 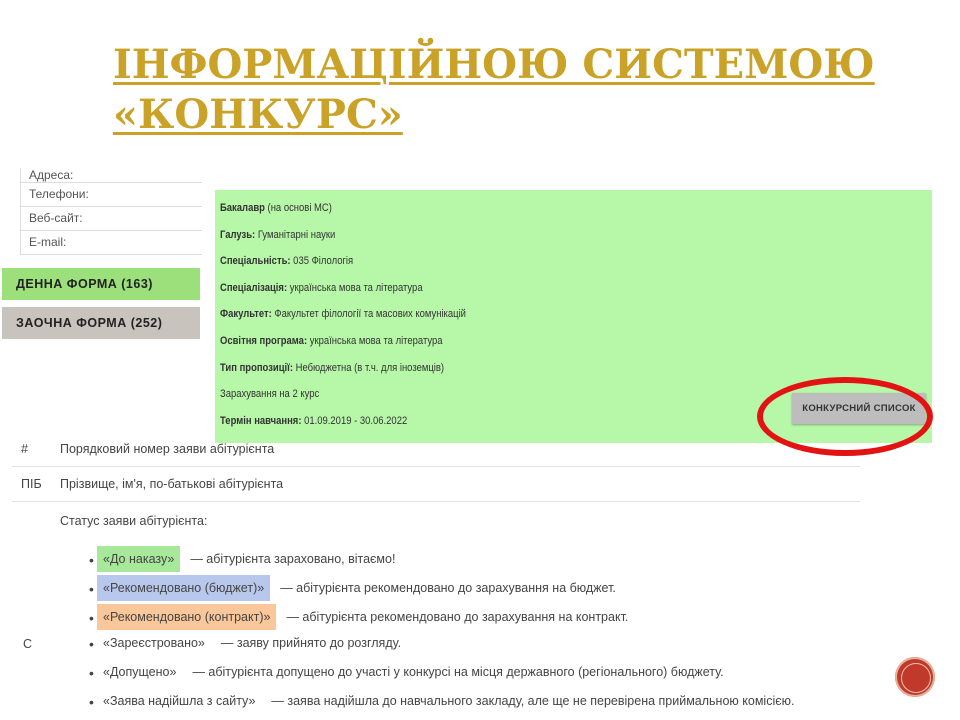 What do you see at coordinates (278, 235) in the screenshot?
I see `info-field: Галузь: Гуманітарні науки` at bounding box center [278, 235].